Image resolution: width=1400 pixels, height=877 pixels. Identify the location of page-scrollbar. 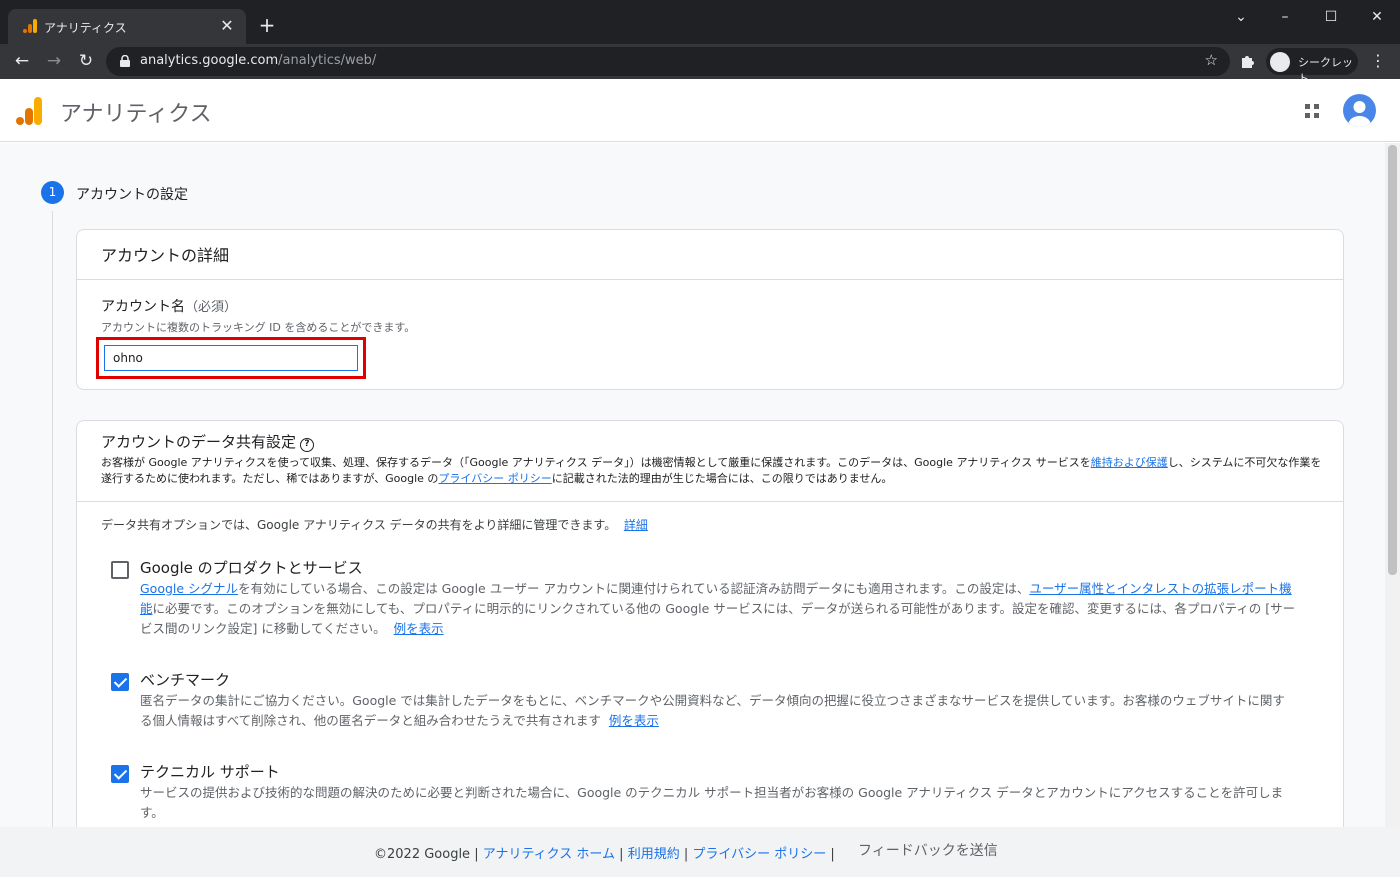
(1392, 485).